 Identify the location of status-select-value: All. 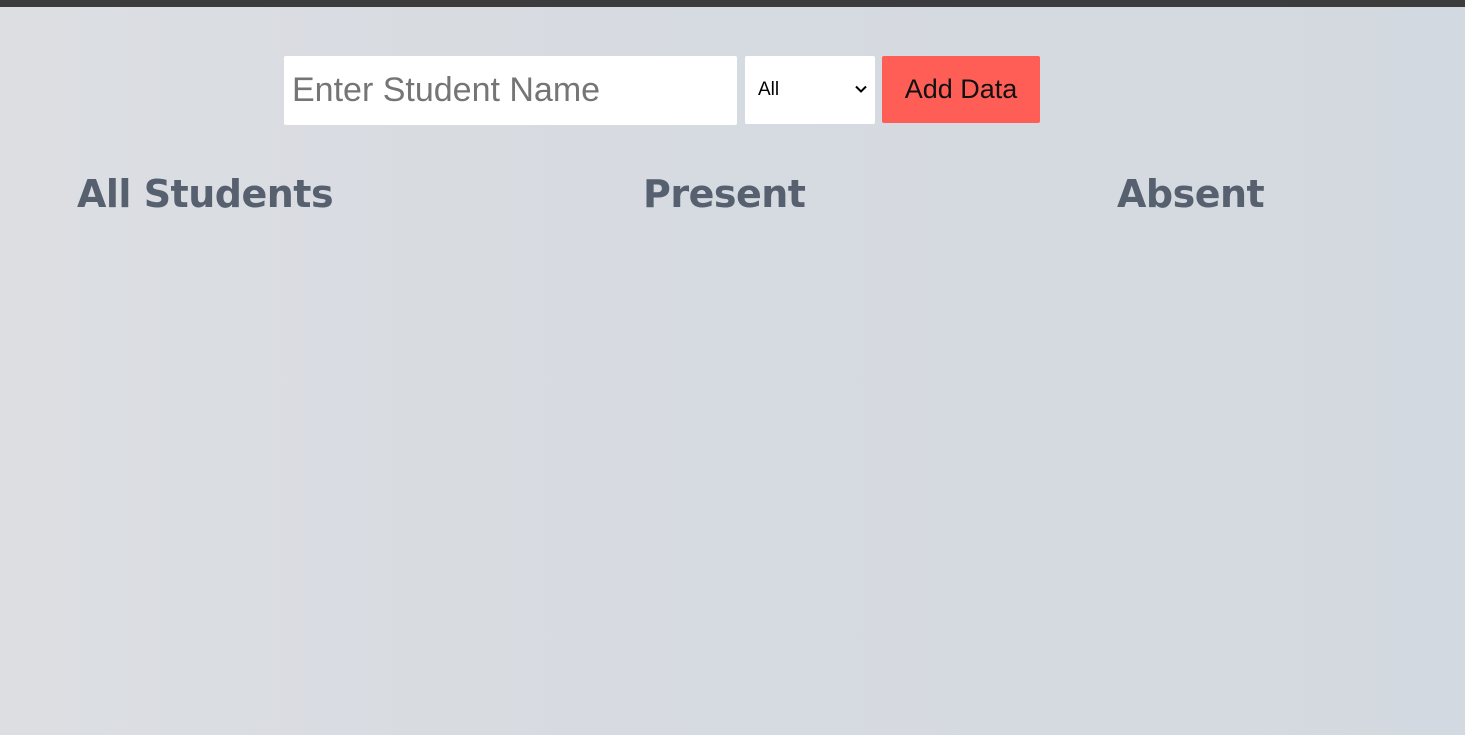
(769, 89).